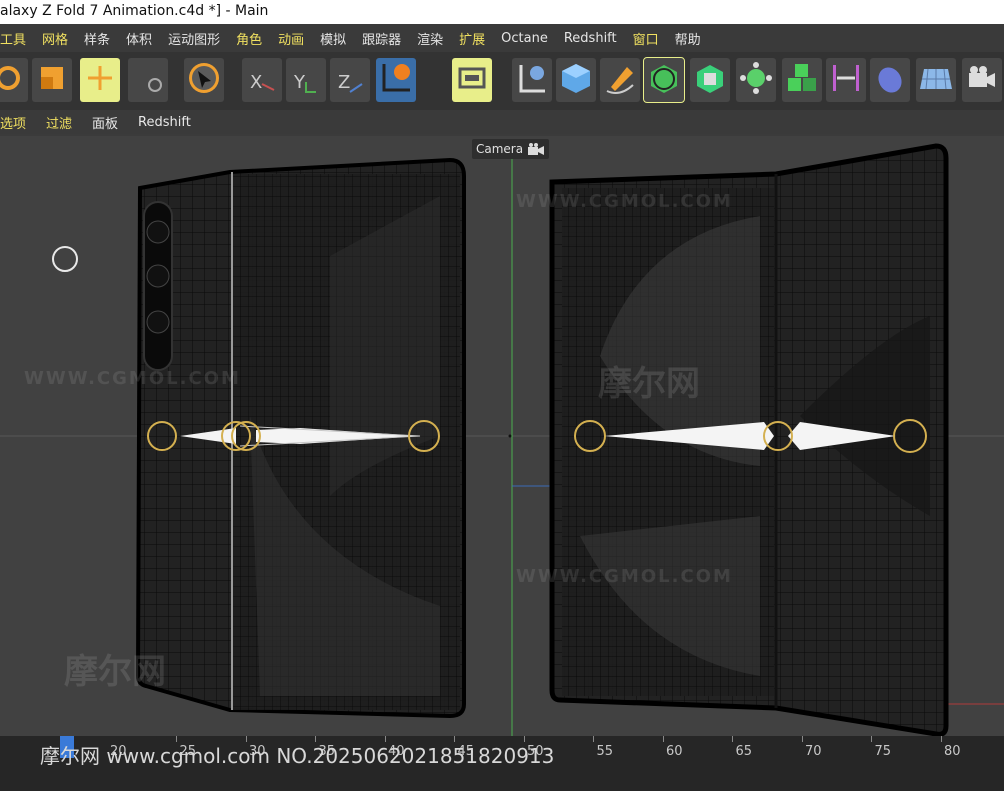 The height and width of the screenshot is (791, 1004). I want to click on move-icon, so click(100, 80).